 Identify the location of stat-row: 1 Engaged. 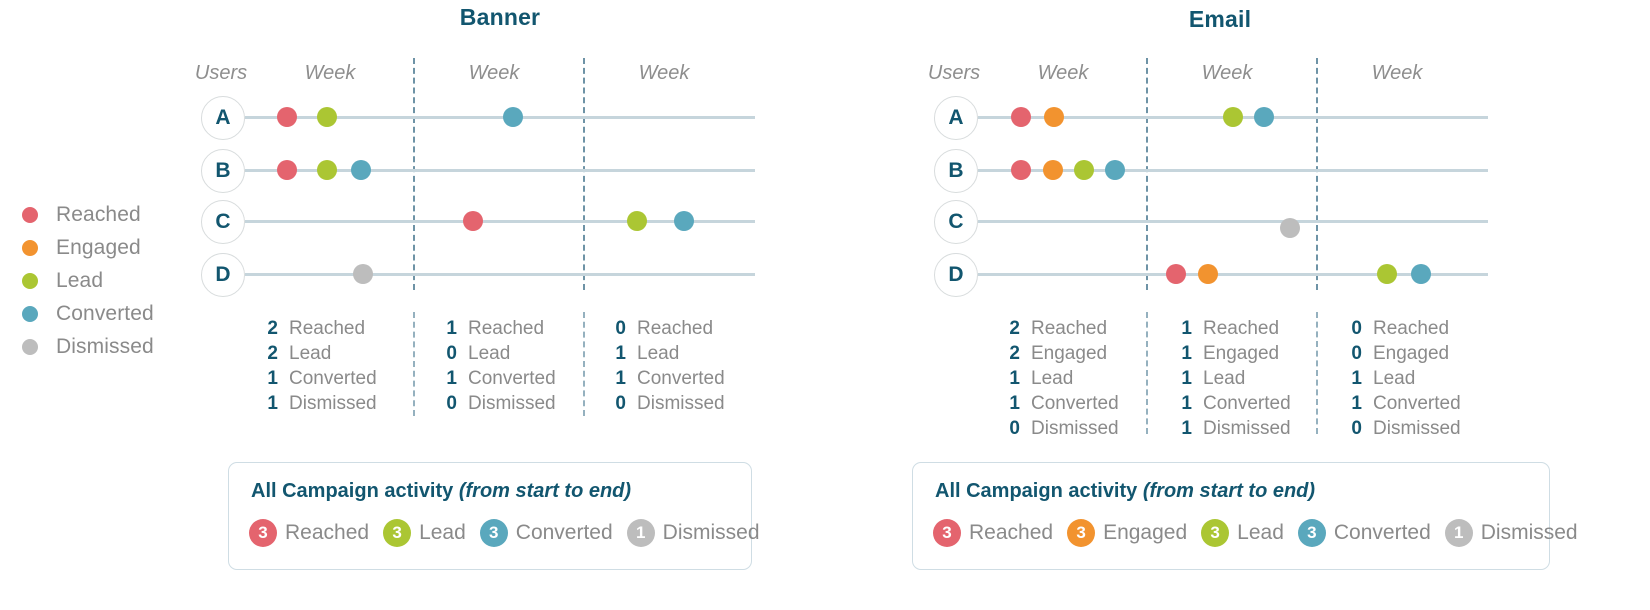
(1231, 355).